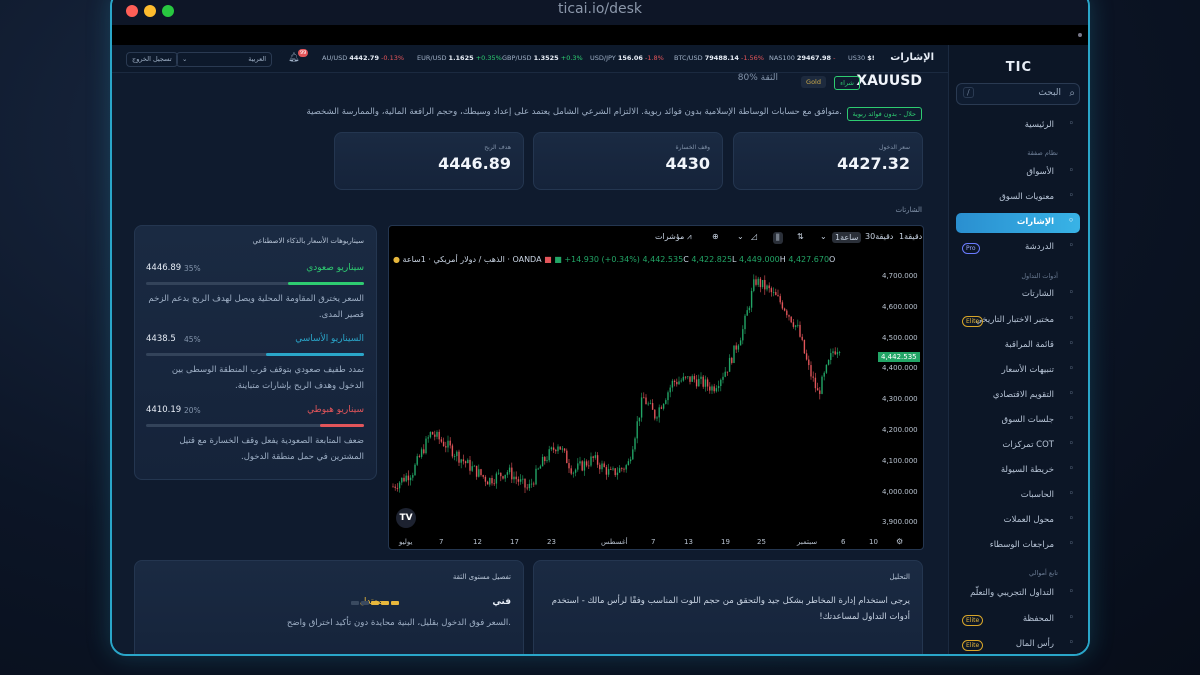  Describe the element at coordinates (1018, 644) in the screenshot. I see `sidebar-item-money: ◦ رأس المال Elite` at that location.